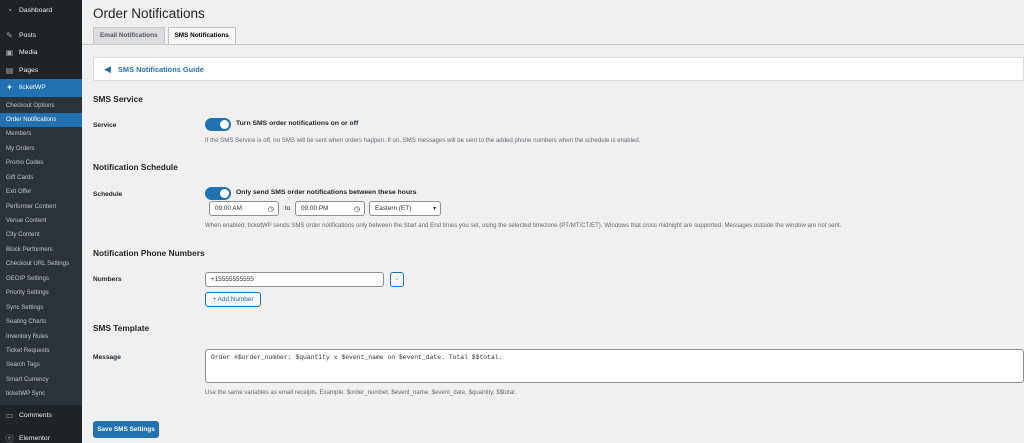  Describe the element at coordinates (28, 53) in the screenshot. I see `menu-label: Media` at that location.